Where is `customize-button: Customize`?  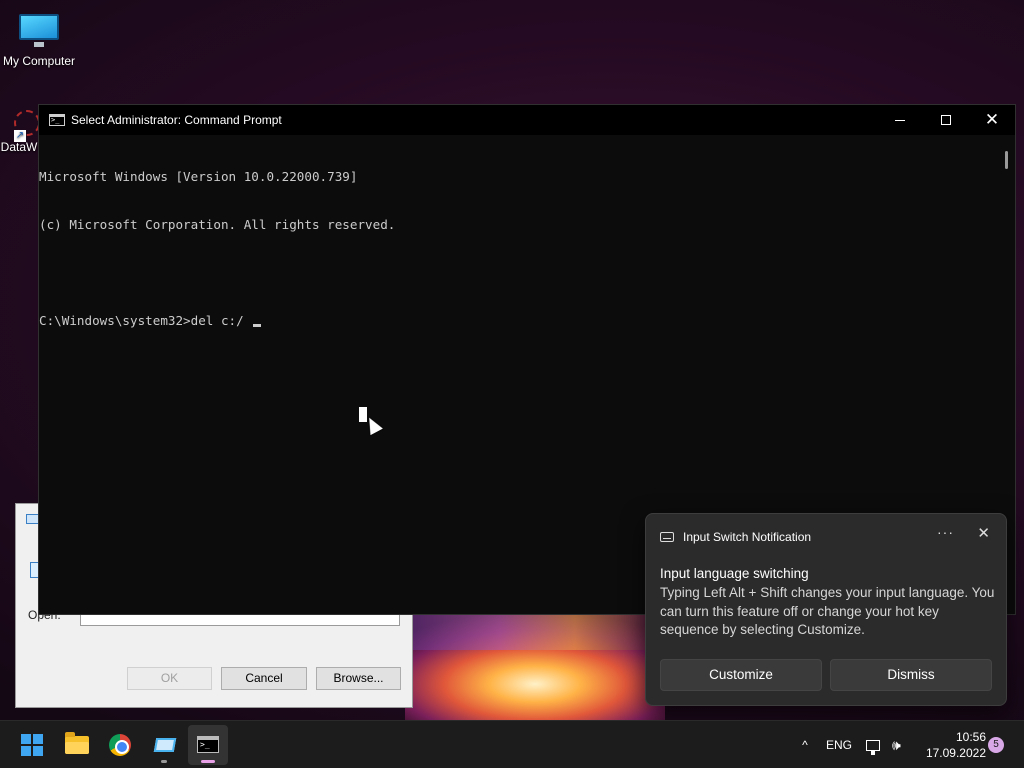 customize-button: Customize is located at coordinates (741, 675).